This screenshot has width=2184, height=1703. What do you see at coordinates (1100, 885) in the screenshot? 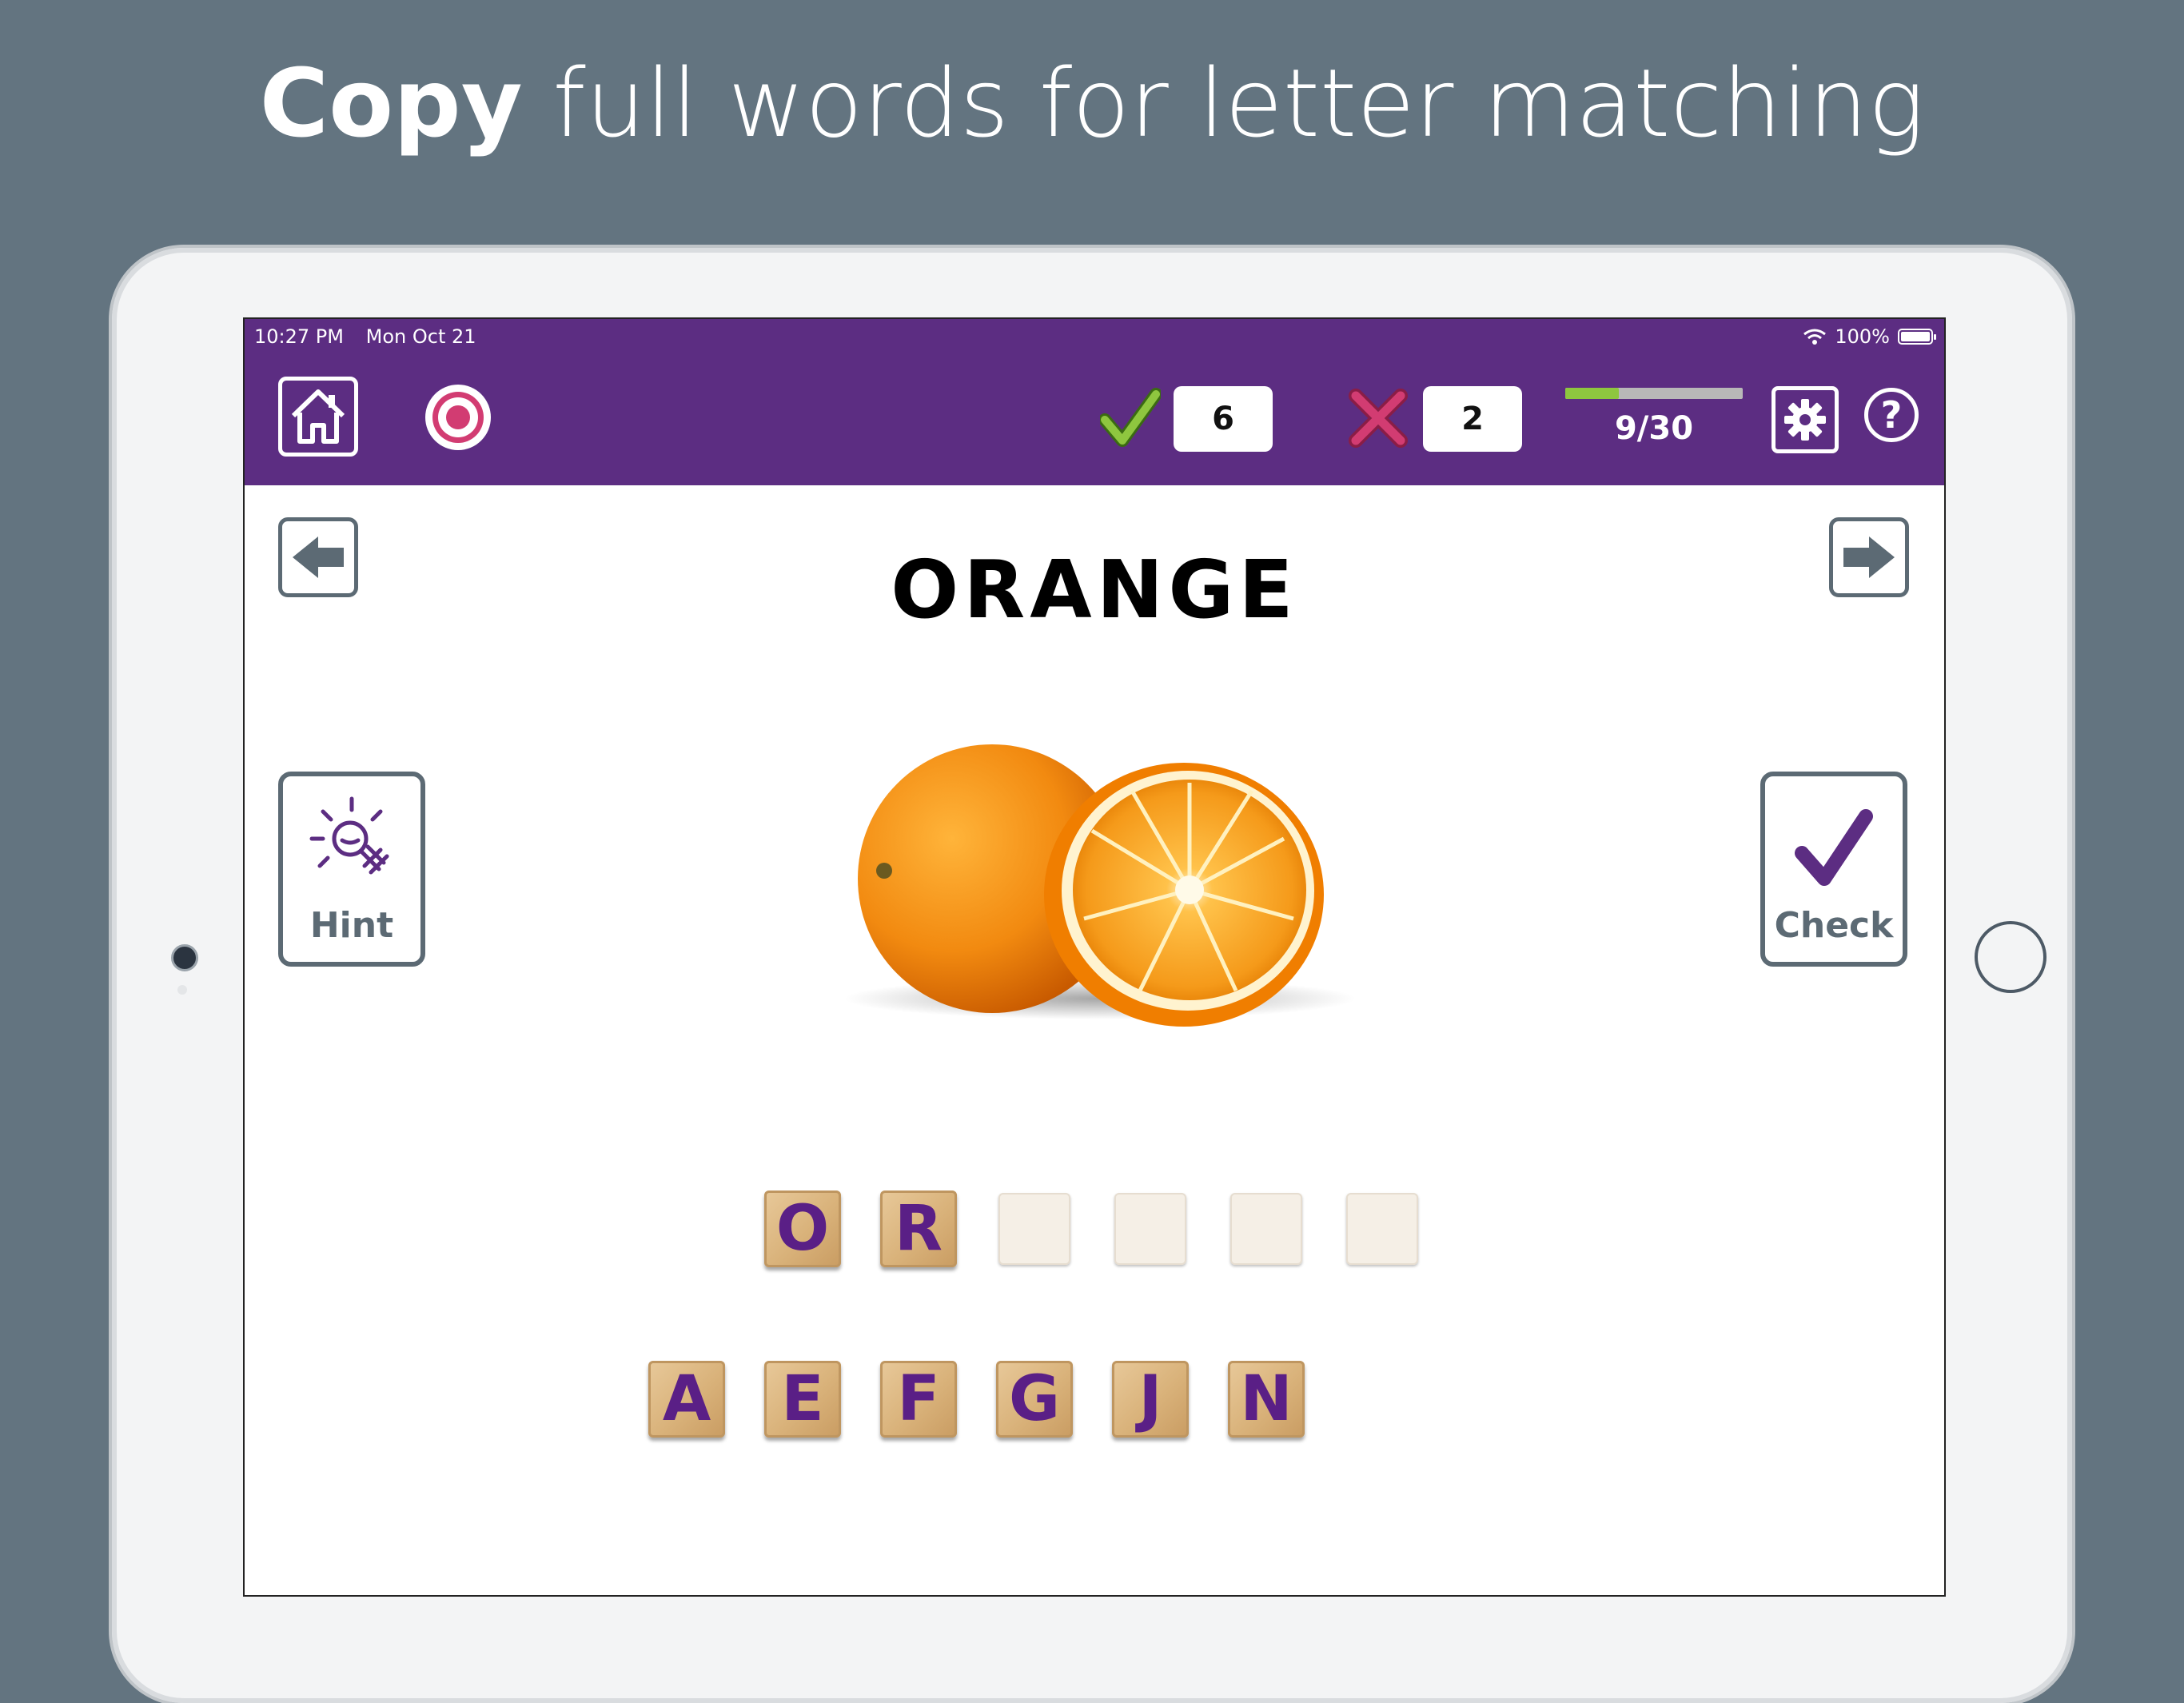
I see `orange-image` at bounding box center [1100, 885].